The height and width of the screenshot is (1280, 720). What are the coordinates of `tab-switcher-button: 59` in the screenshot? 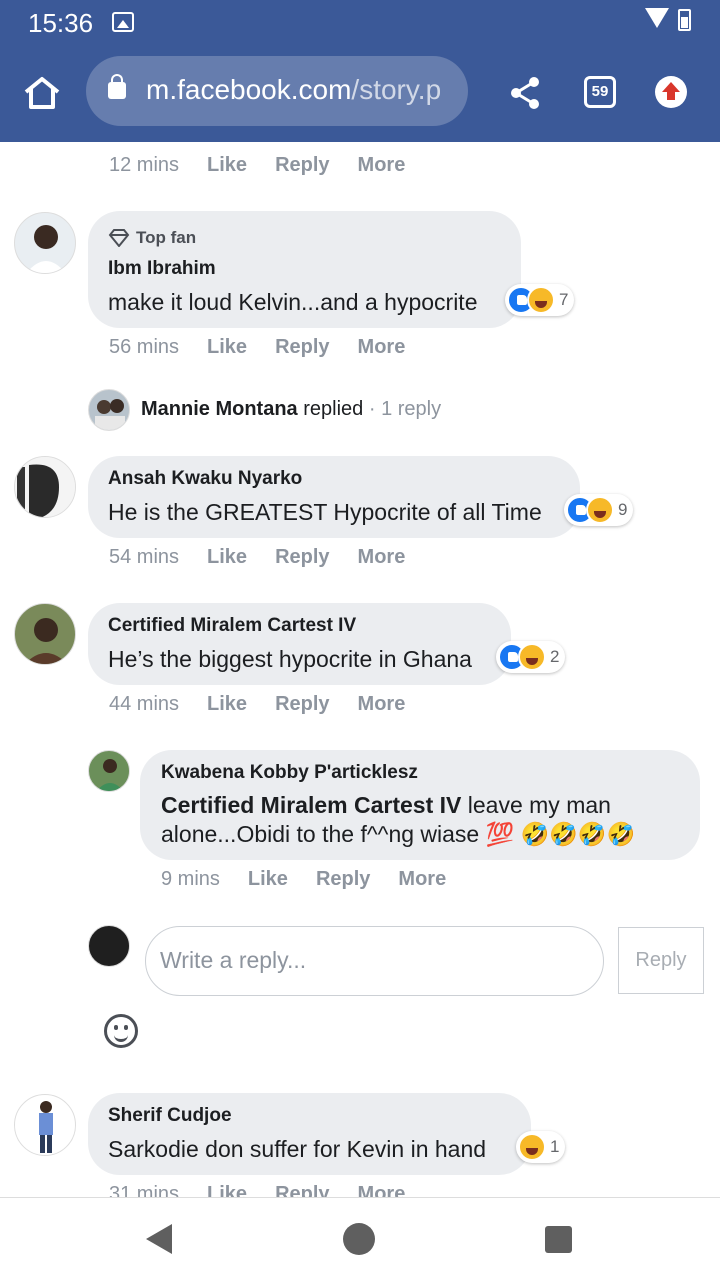 It's located at (600, 92).